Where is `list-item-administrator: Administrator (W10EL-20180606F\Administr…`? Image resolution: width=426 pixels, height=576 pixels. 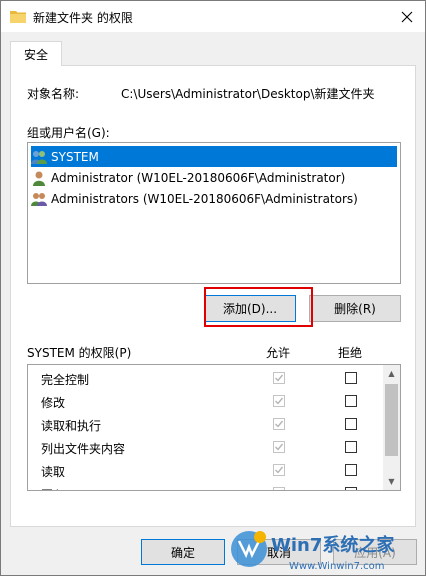
list-item-administrator: Administrator (W10EL-20180606F\Administr… is located at coordinates (214, 177).